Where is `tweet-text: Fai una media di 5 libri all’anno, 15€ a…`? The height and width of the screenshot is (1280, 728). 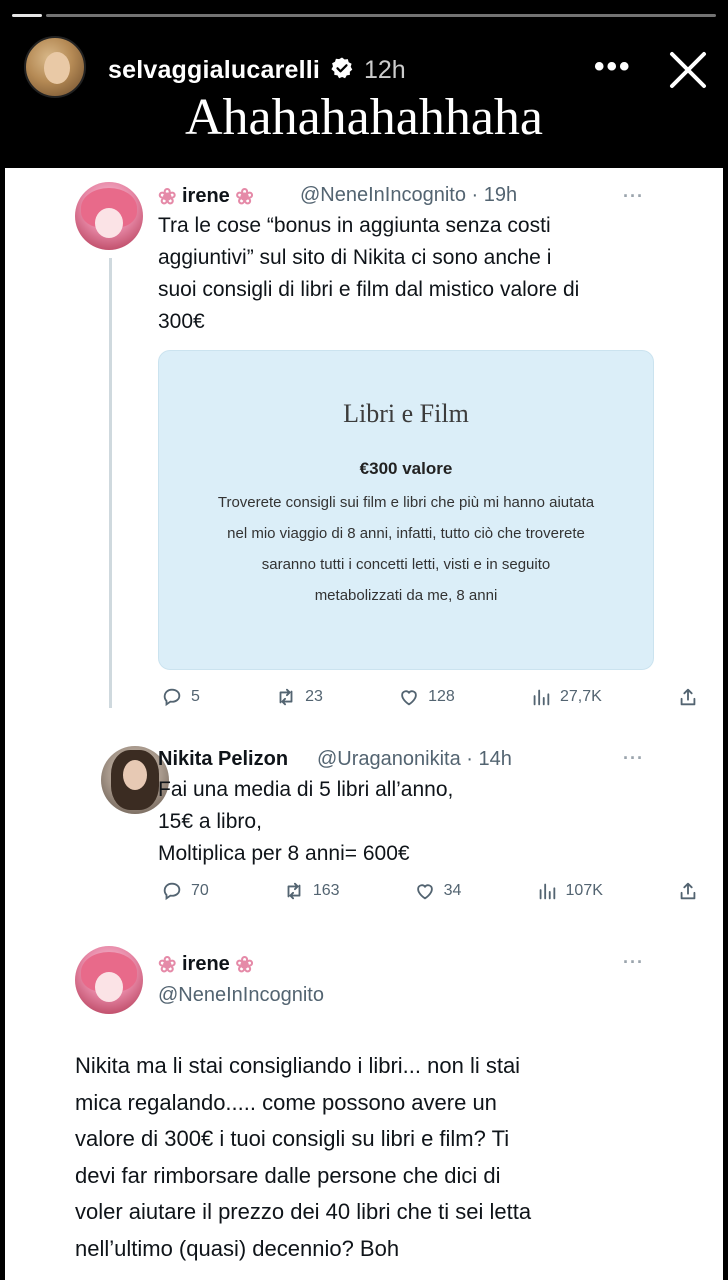
tweet-text: Fai una media di 5 libri all’anno, 15€ a… is located at coordinates (408, 822).